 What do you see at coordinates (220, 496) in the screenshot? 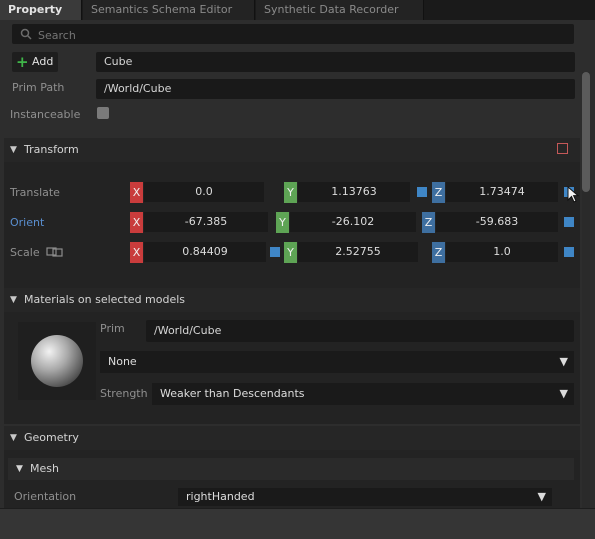
I see `orientation-select-value: rightHanded` at bounding box center [220, 496].